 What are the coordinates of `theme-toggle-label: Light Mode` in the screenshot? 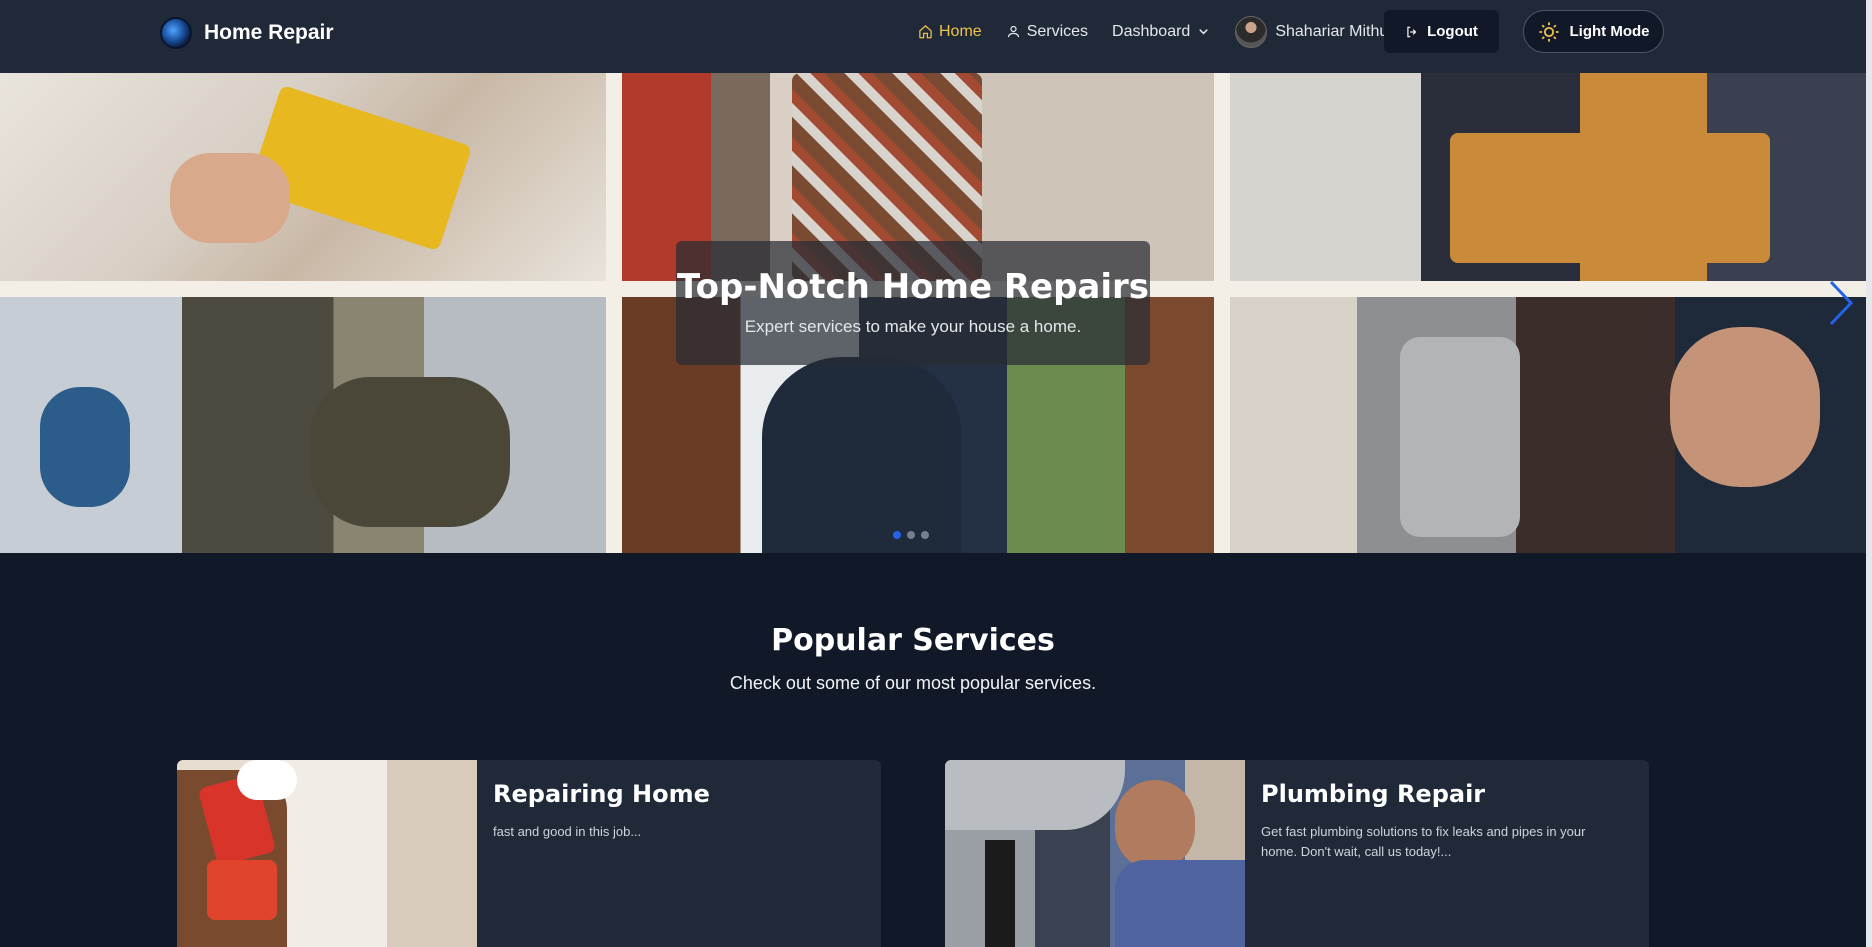 It's located at (1609, 31).